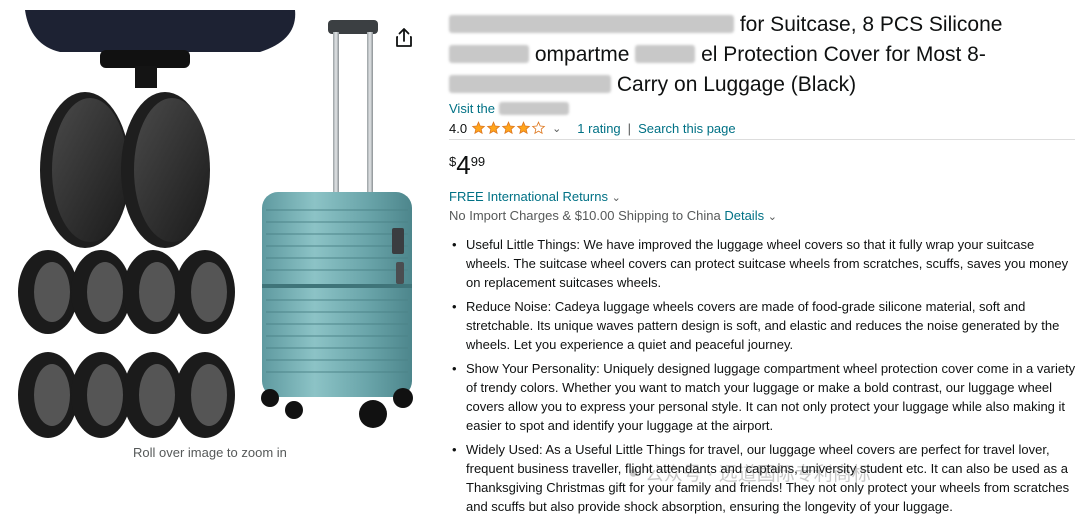 The height and width of the screenshot is (517, 1080). What do you see at coordinates (764, 109) in the screenshot?
I see `visit-store-link: Visit the` at bounding box center [764, 109].